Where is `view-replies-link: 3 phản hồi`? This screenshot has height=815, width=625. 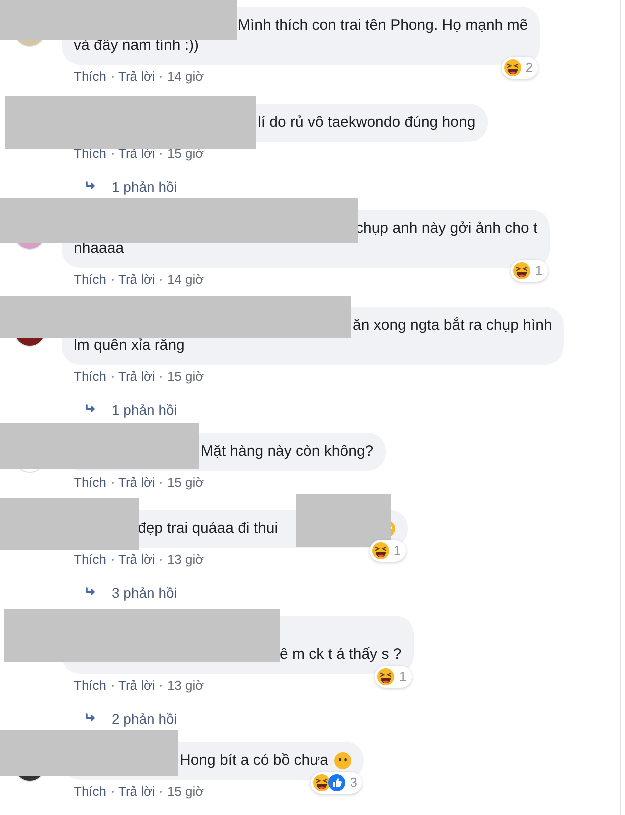
view-replies-link: 3 phản hồi is located at coordinates (120, 593).